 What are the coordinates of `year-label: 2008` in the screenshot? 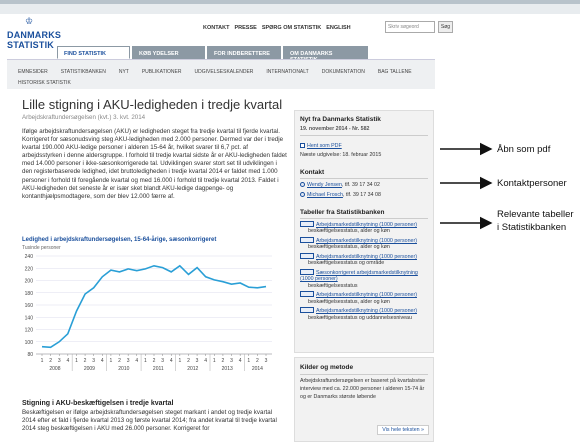 It's located at (54, 369).